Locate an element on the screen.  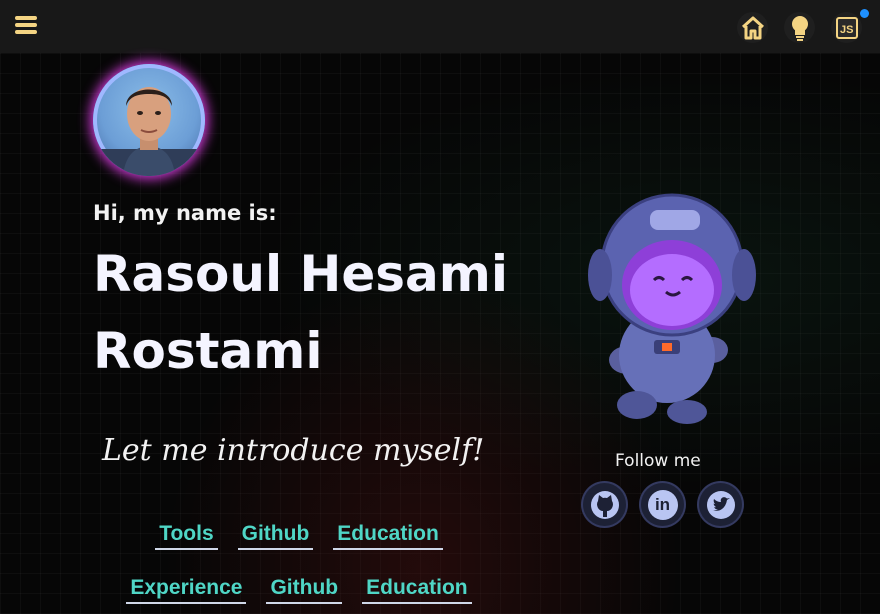
links-row-2: Experience Github Education is located at coordinates (280, 590).